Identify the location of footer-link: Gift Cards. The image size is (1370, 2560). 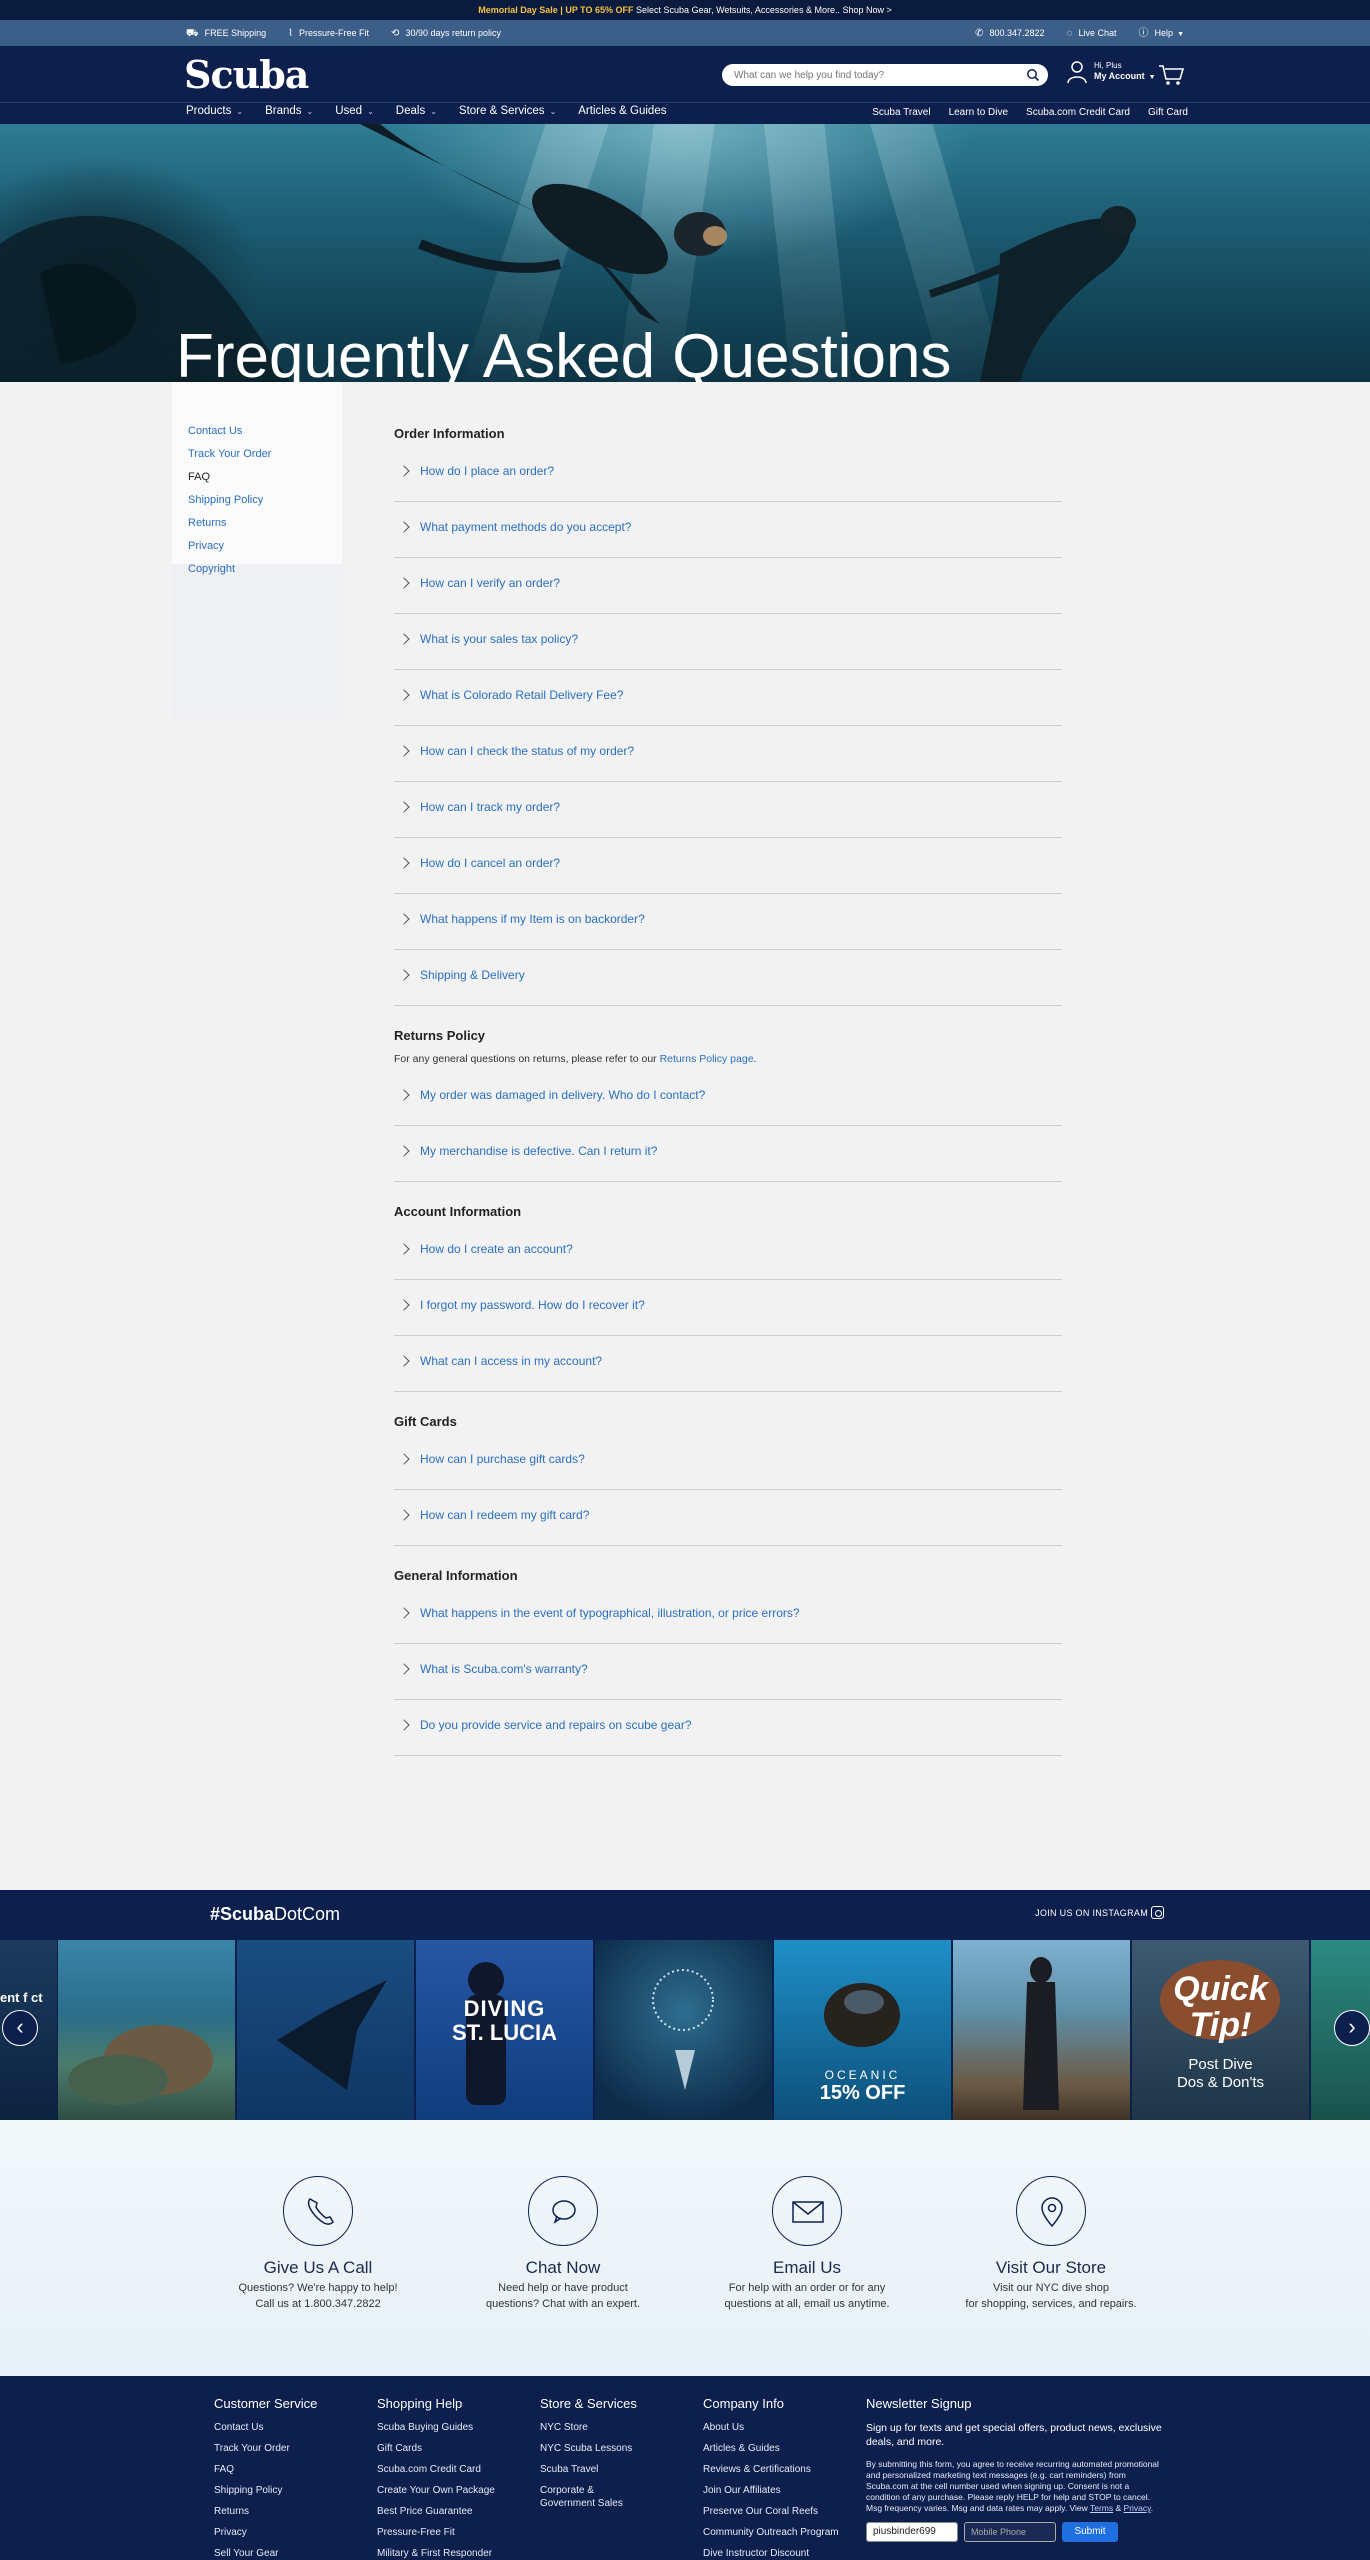
(436, 2452).